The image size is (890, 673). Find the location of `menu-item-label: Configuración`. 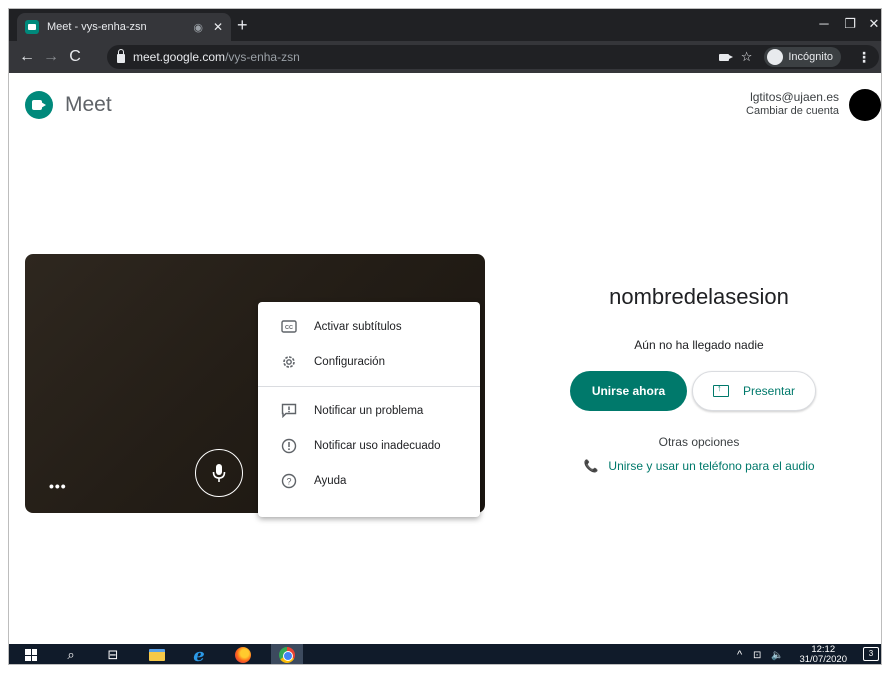

menu-item-label: Configuración is located at coordinates (349, 361).